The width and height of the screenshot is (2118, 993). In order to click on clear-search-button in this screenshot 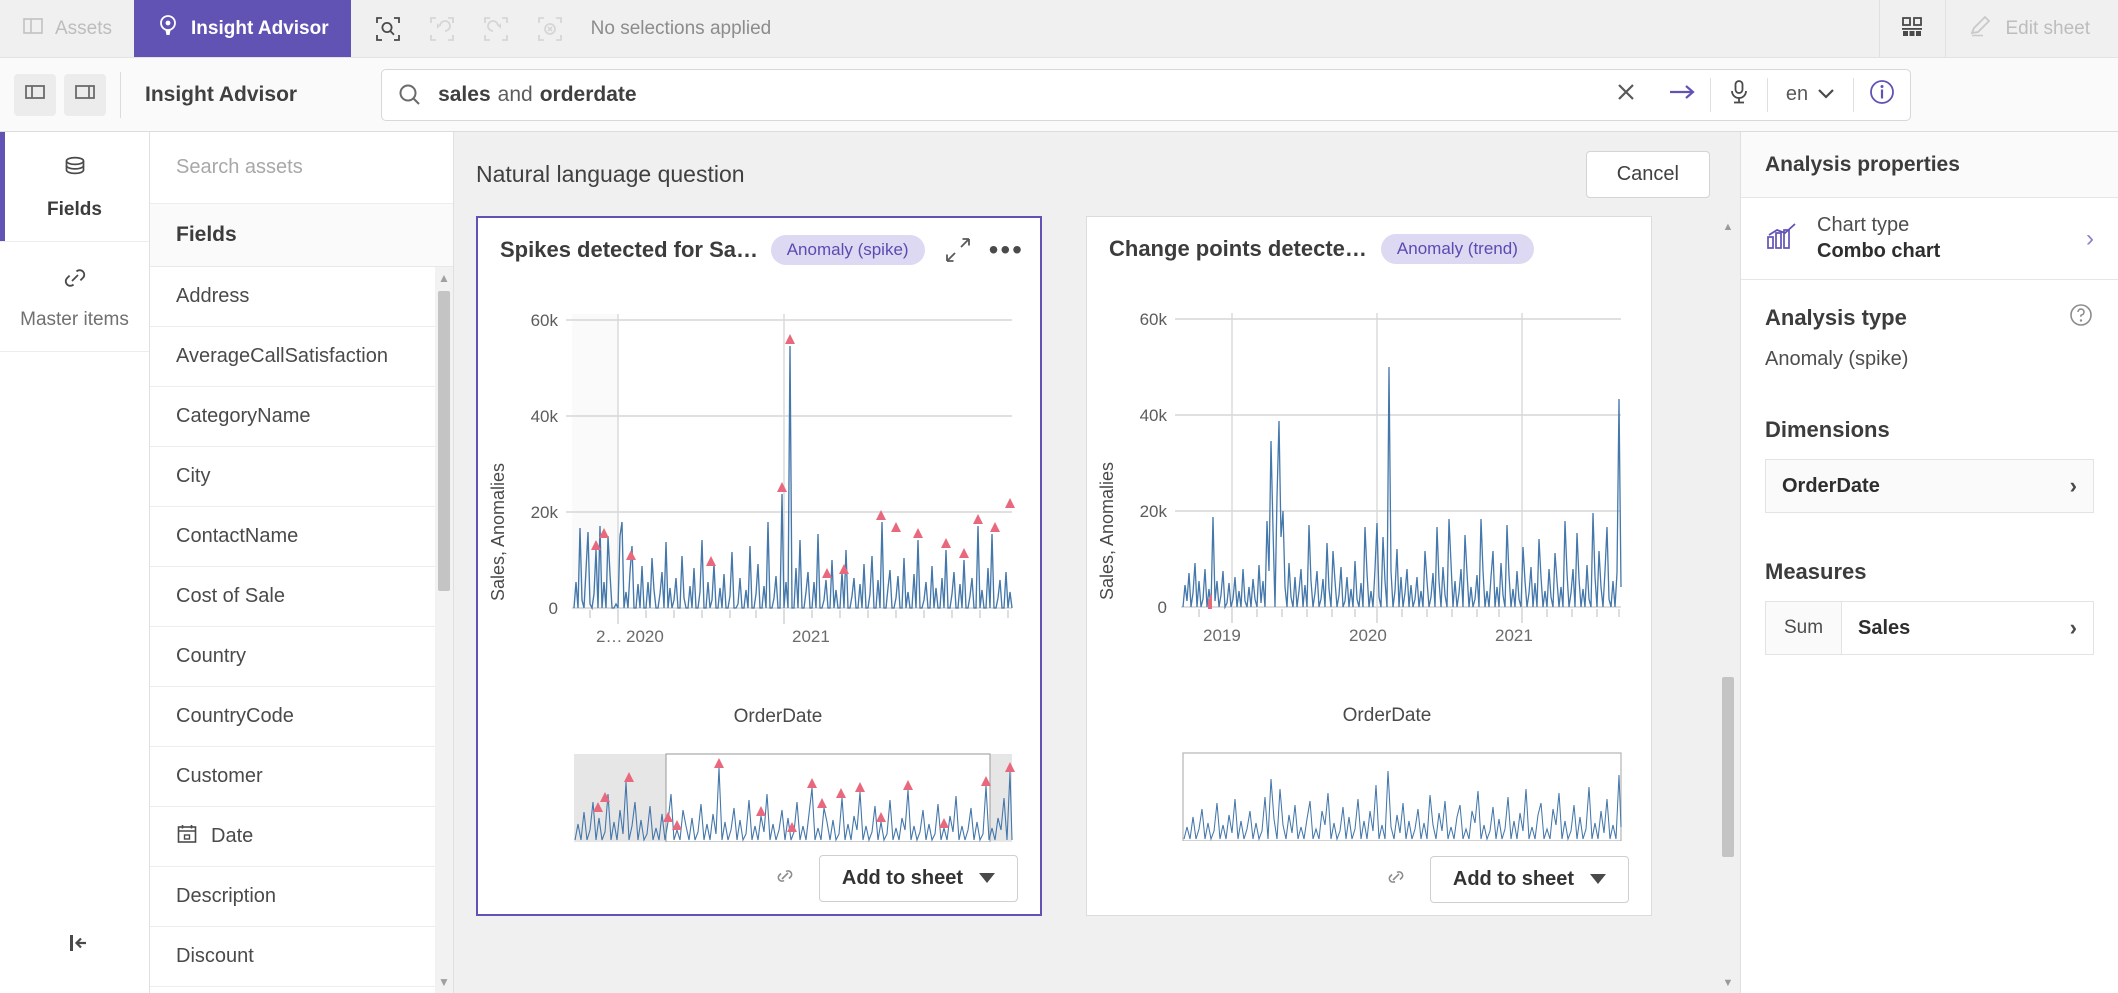, I will do `click(1626, 95)`.